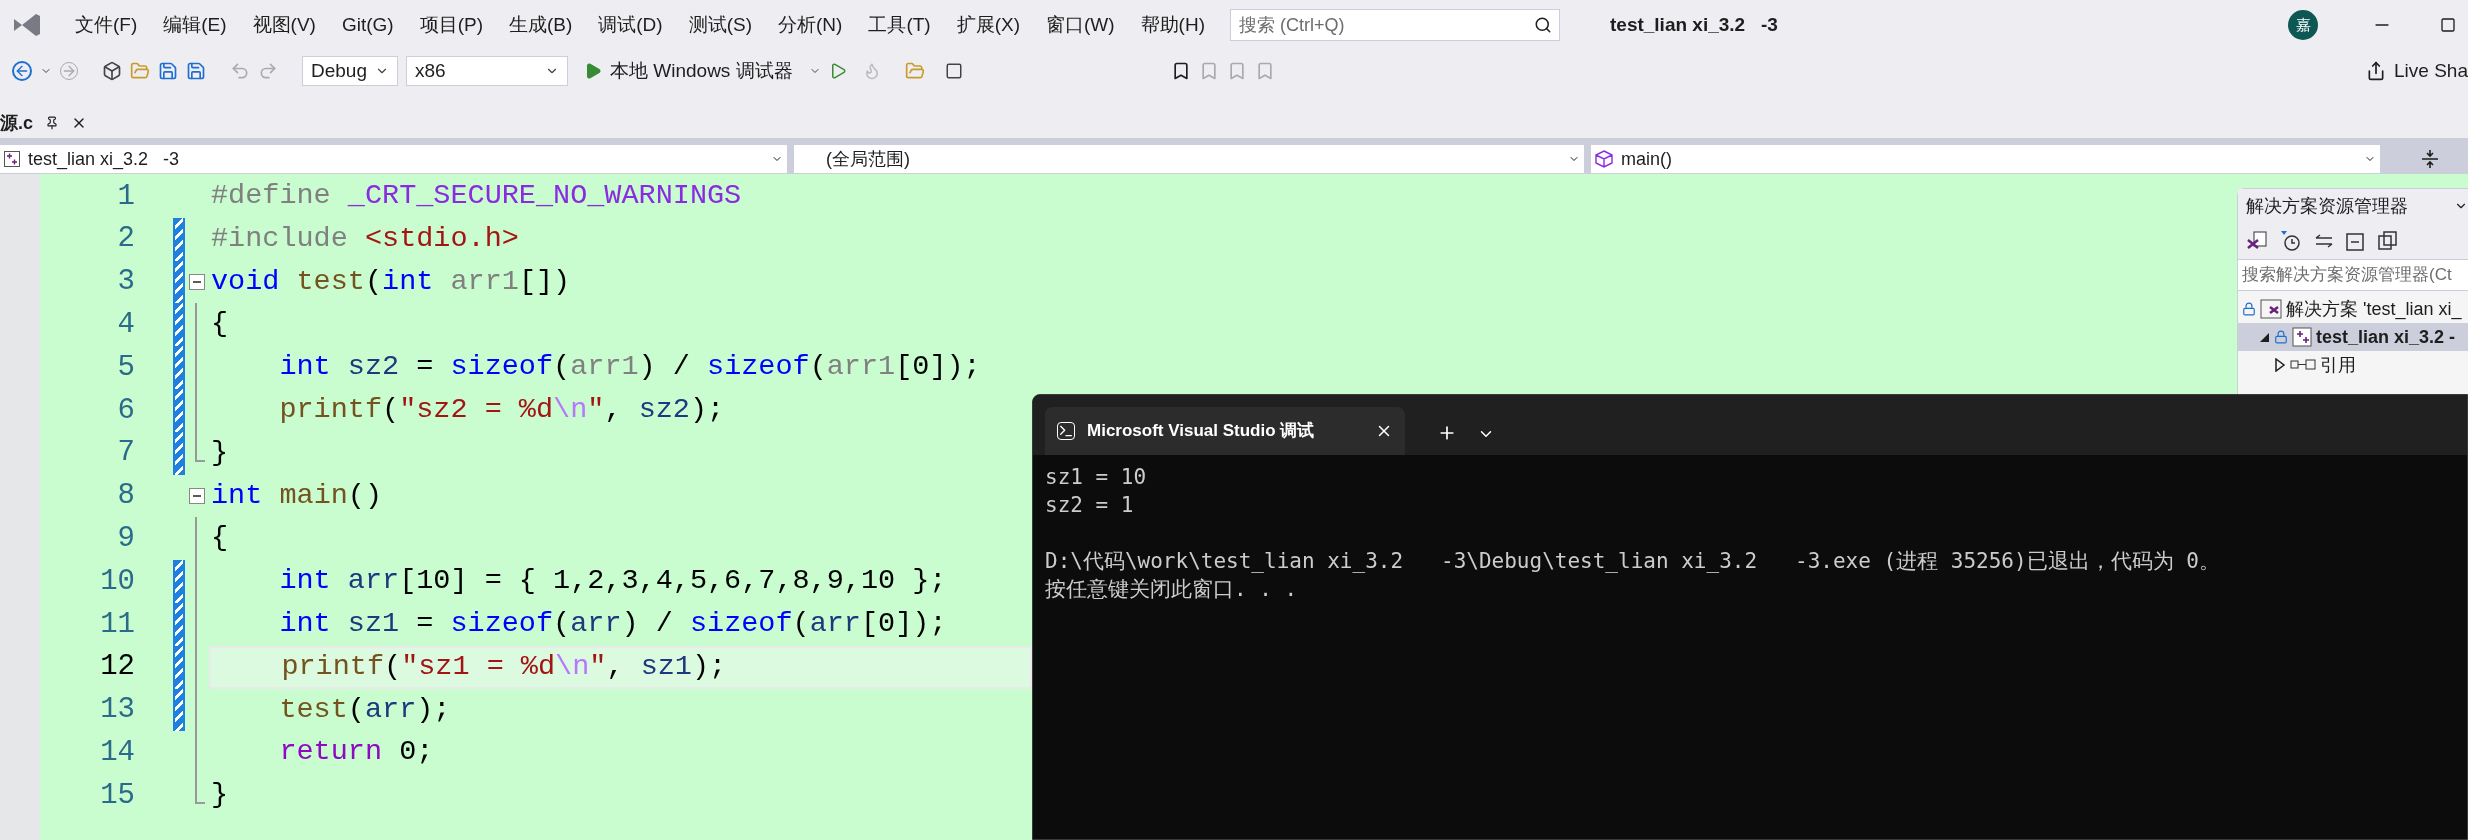 Image resolution: width=2468 pixels, height=840 pixels. What do you see at coordinates (125, 367) in the screenshot?
I see `line-number: 5` at bounding box center [125, 367].